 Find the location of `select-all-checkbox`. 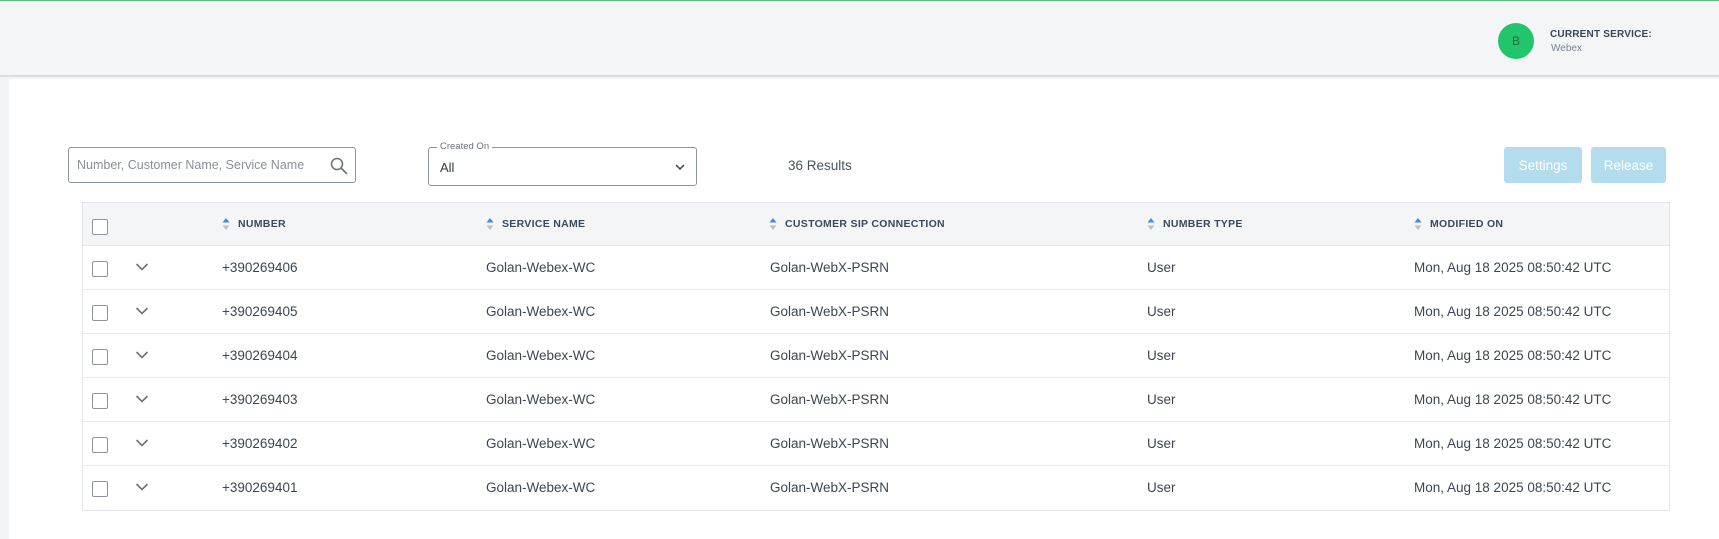

select-all-checkbox is located at coordinates (100, 227).